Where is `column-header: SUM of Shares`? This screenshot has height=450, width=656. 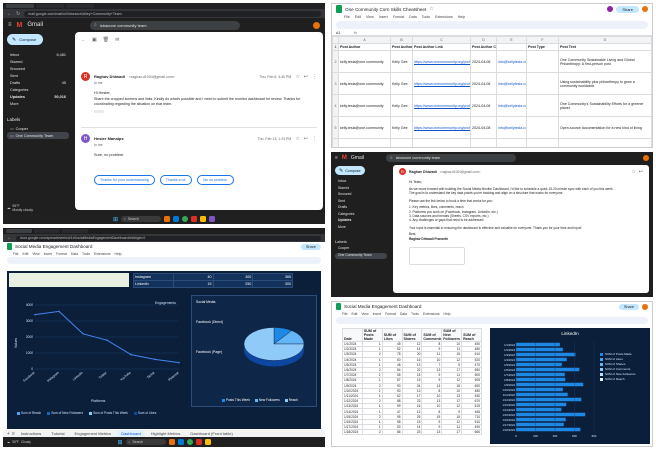 column-header: SUM of Shares is located at coordinates (412, 335).